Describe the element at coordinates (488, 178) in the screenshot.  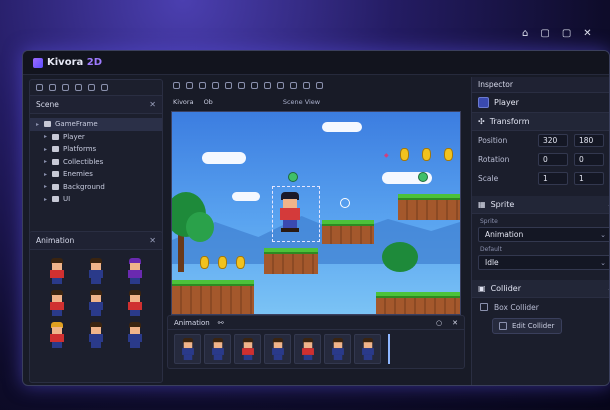
I see `scale-label: Scale` at that location.